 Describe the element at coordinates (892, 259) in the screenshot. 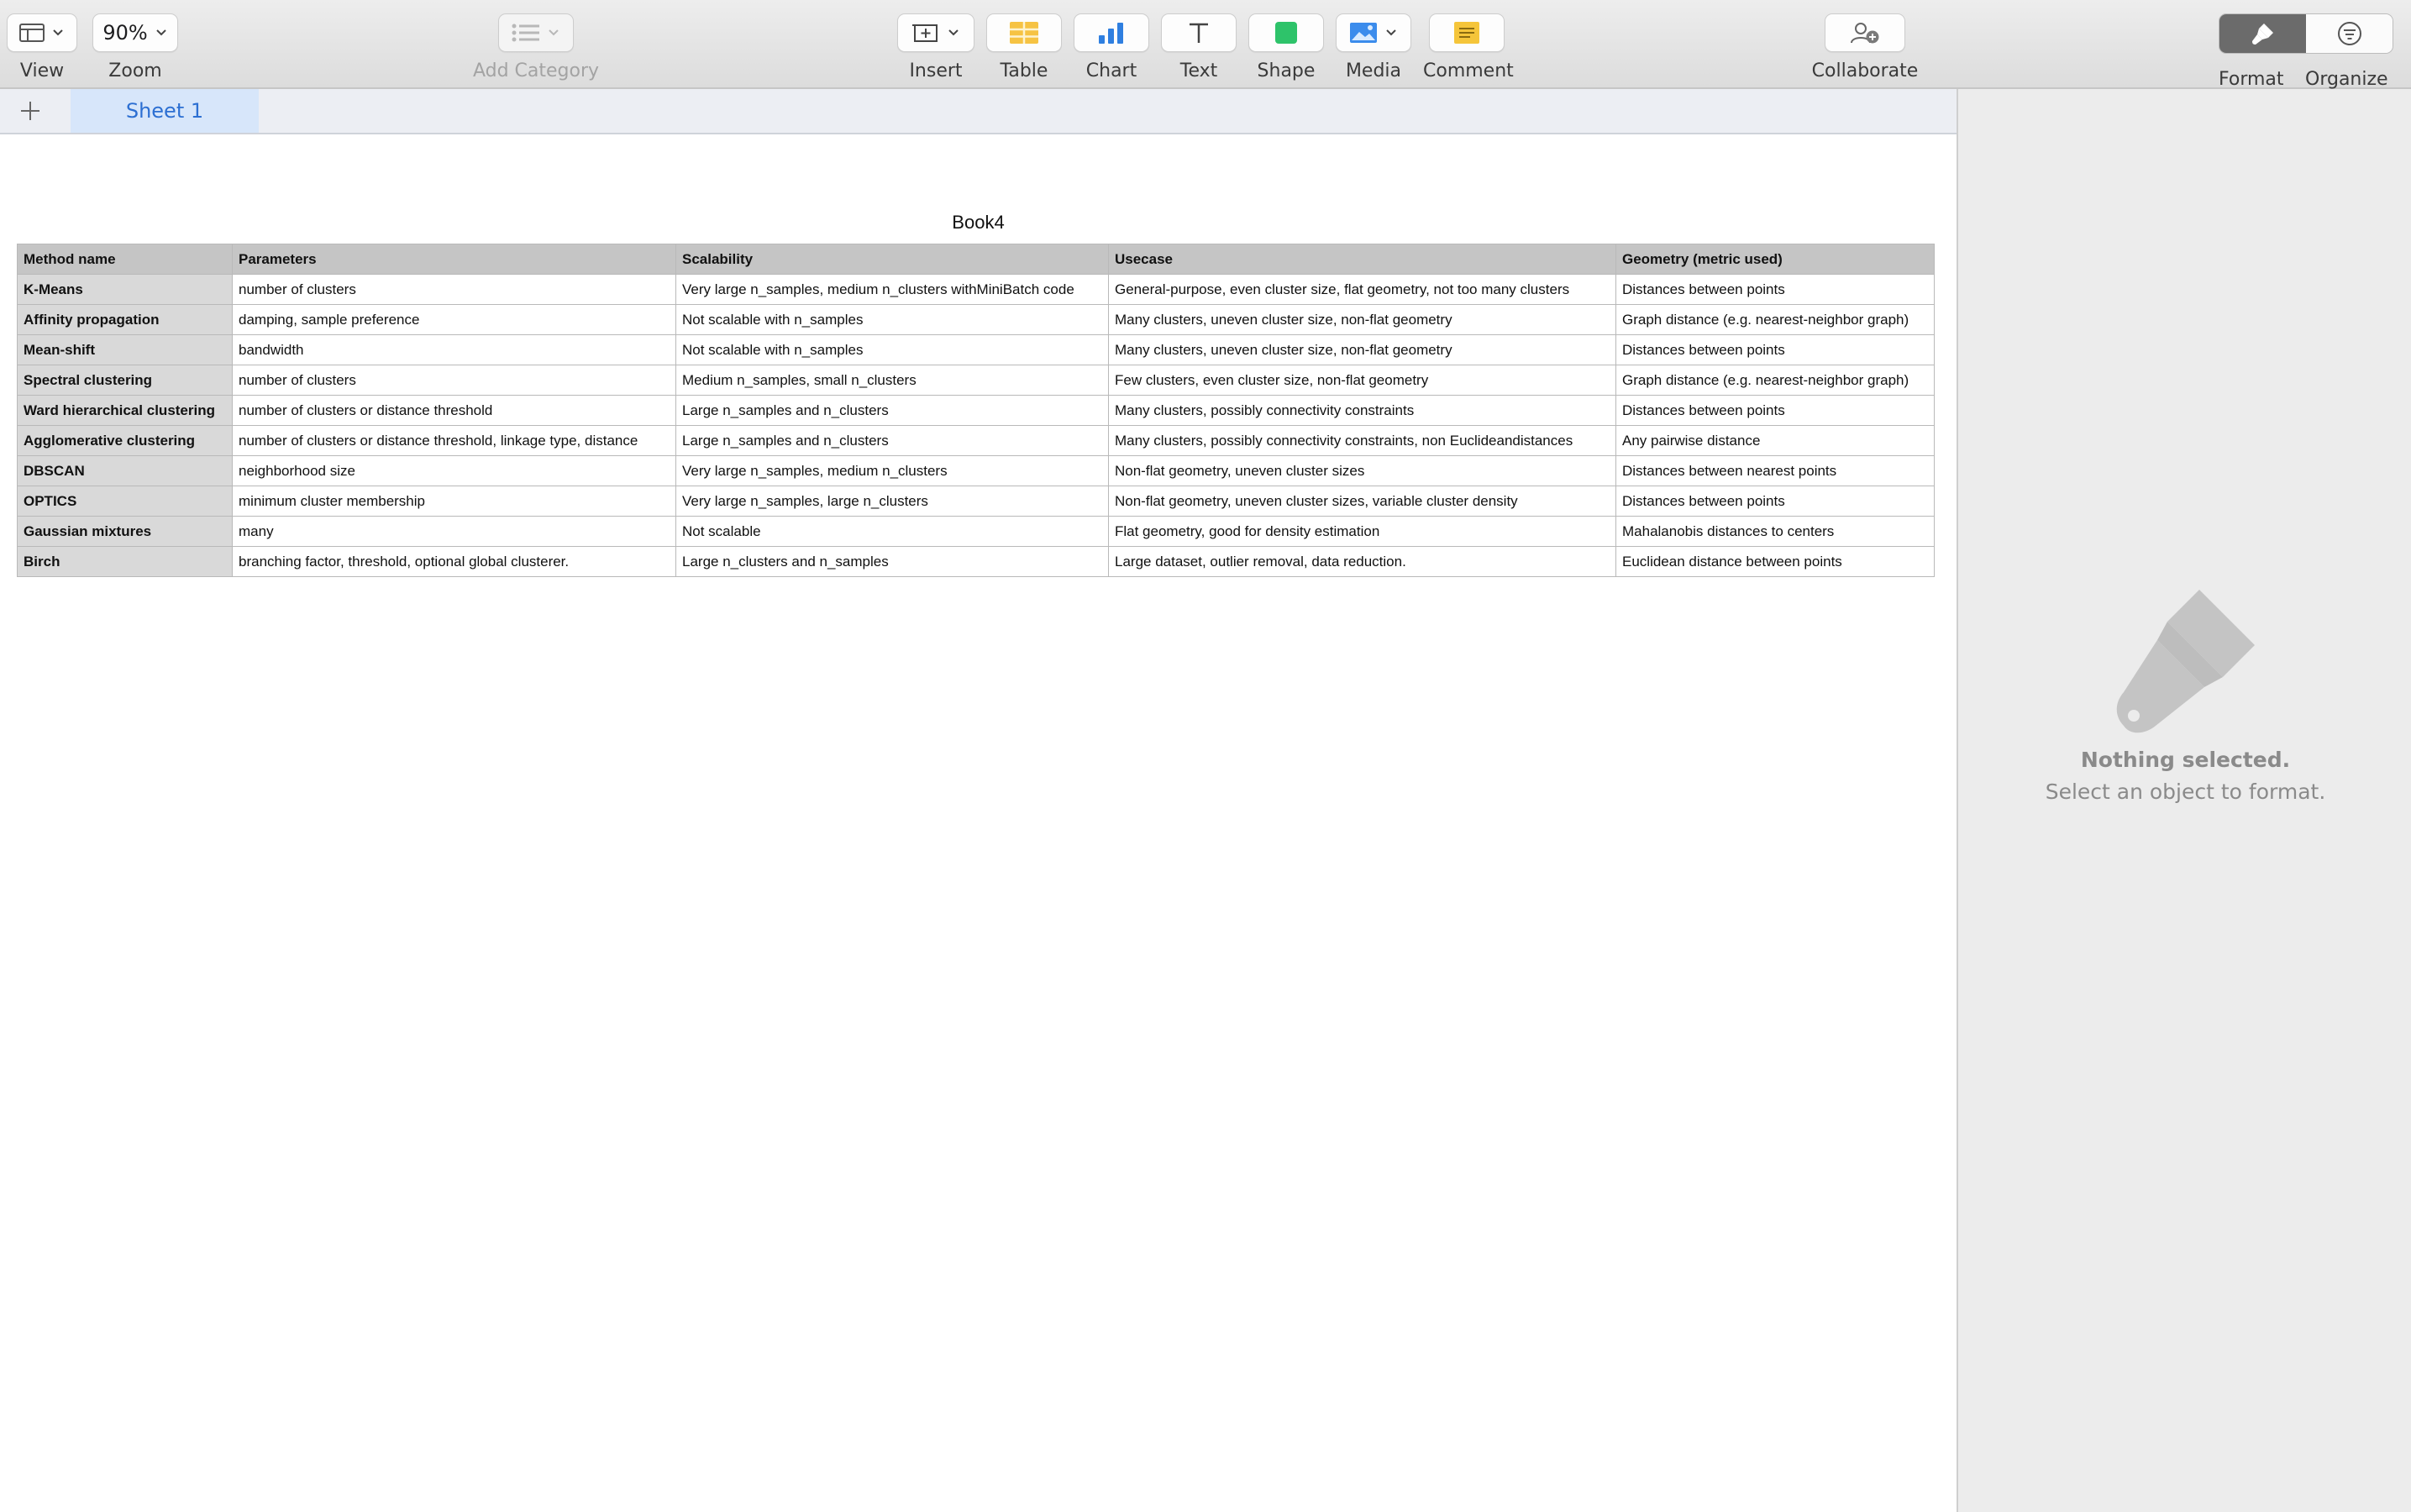

I see `column-header: Scalability` at that location.